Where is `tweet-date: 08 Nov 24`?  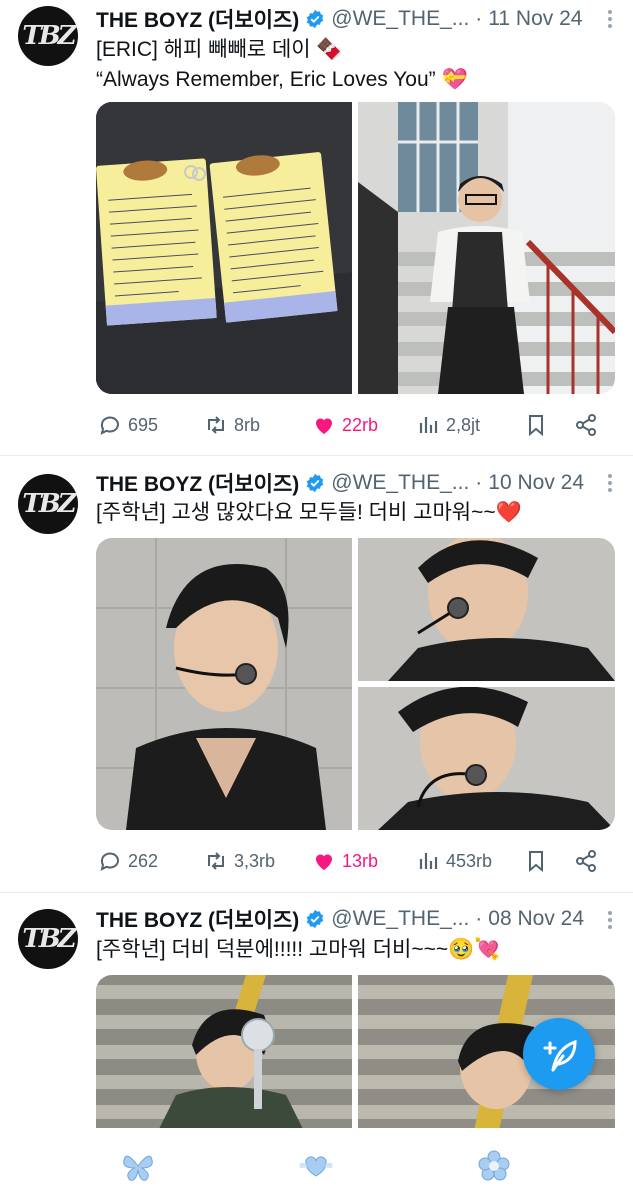 tweet-date: 08 Nov 24 is located at coordinates (536, 919).